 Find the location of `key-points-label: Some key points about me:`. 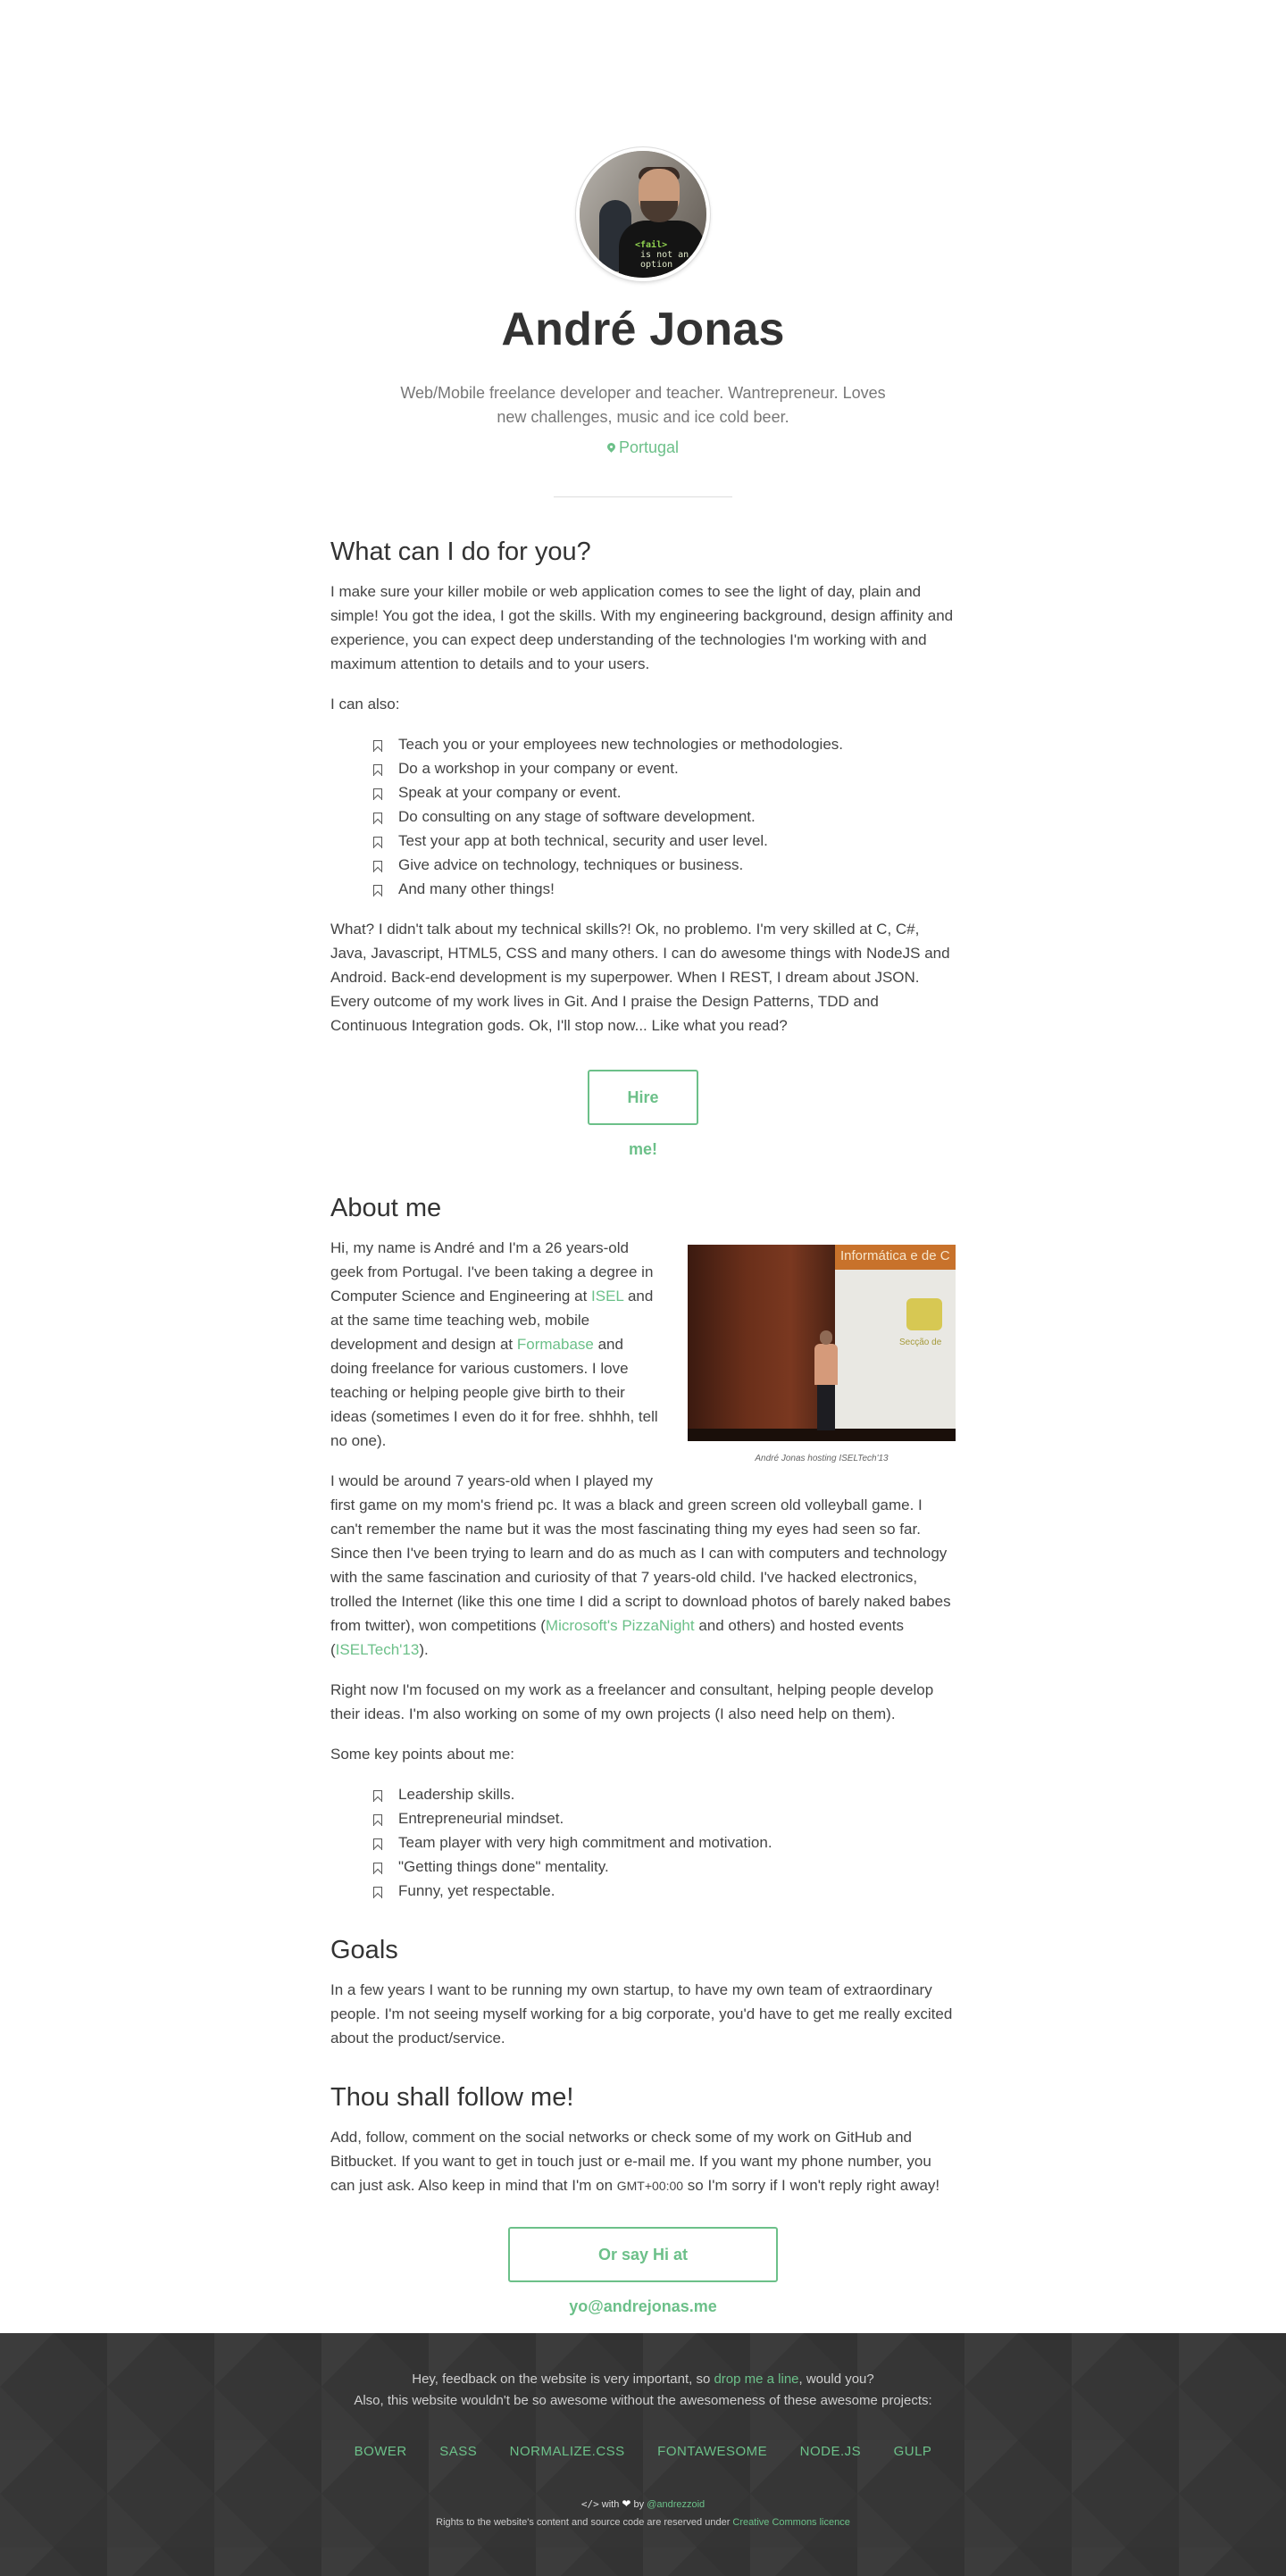

key-points-label: Some key points about me: is located at coordinates (423, 1754).